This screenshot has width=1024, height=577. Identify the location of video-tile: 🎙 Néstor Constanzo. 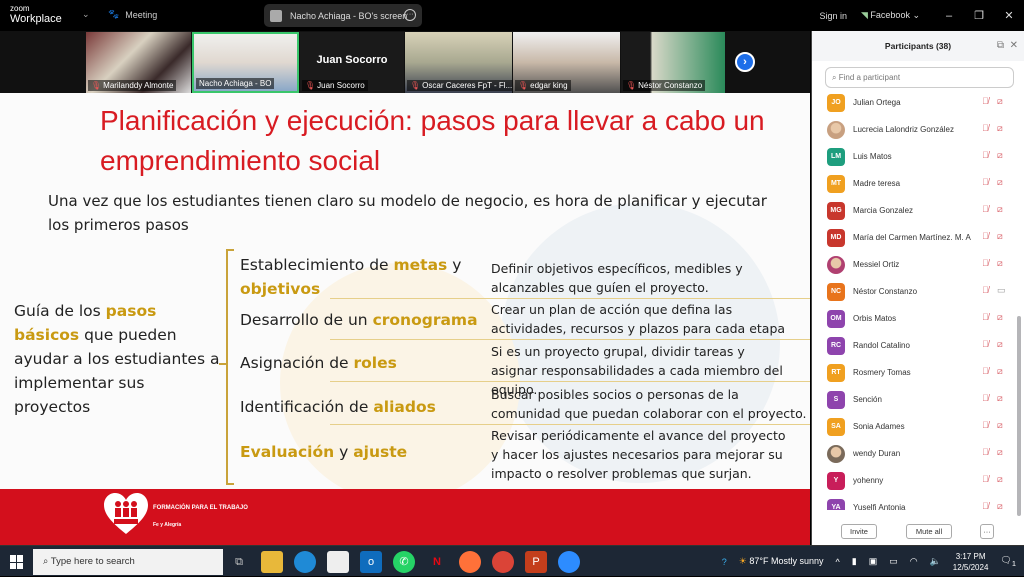
(673, 62).